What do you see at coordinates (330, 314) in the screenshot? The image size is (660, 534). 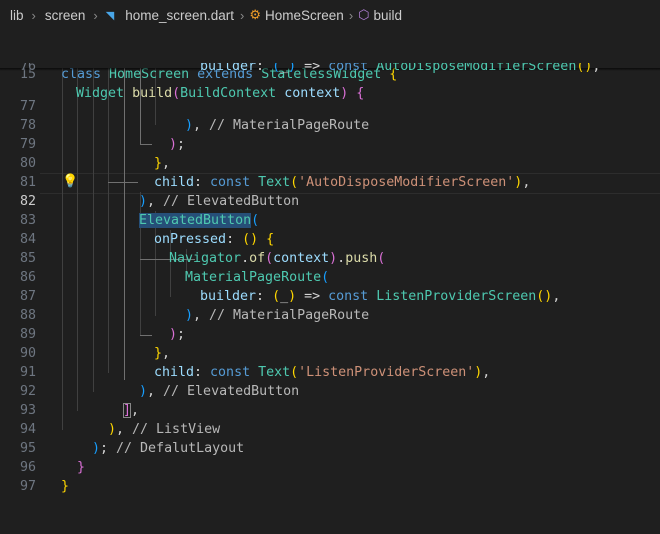 I see `code-line: 88 );` at bounding box center [330, 314].